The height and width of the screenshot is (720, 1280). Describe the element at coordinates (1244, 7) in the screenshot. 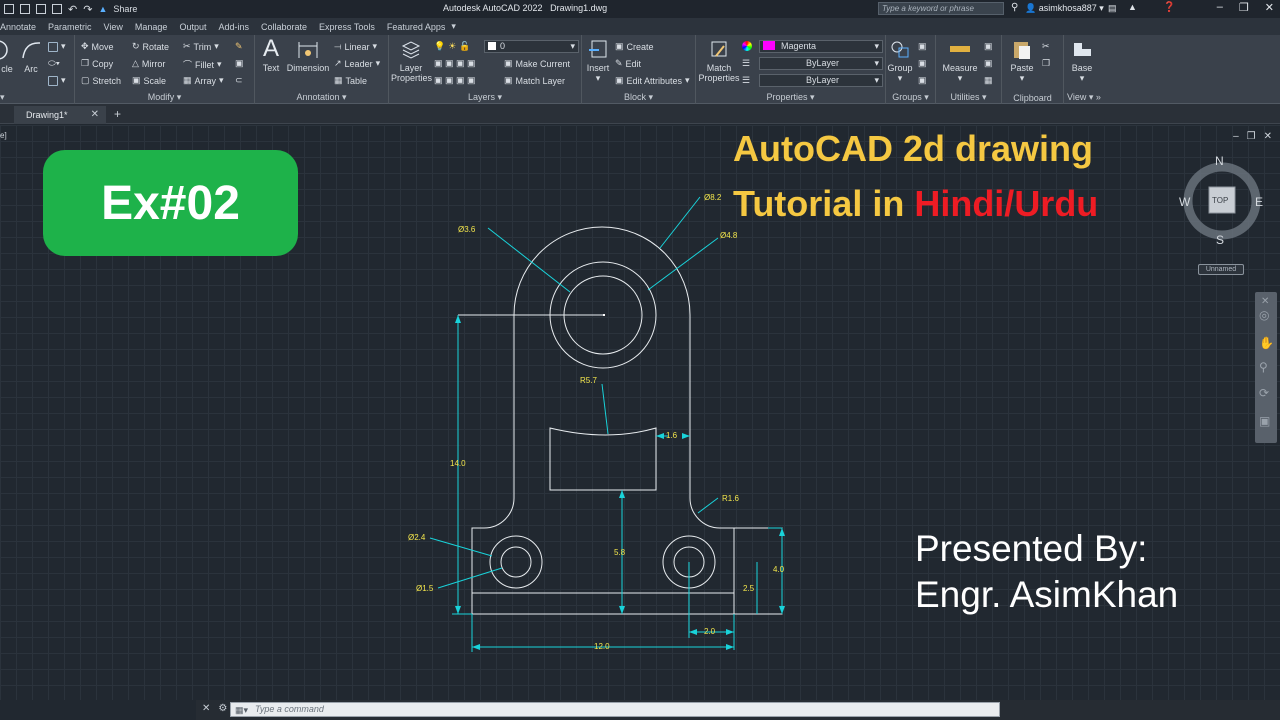

I see `maximize-icon: ❐` at that location.